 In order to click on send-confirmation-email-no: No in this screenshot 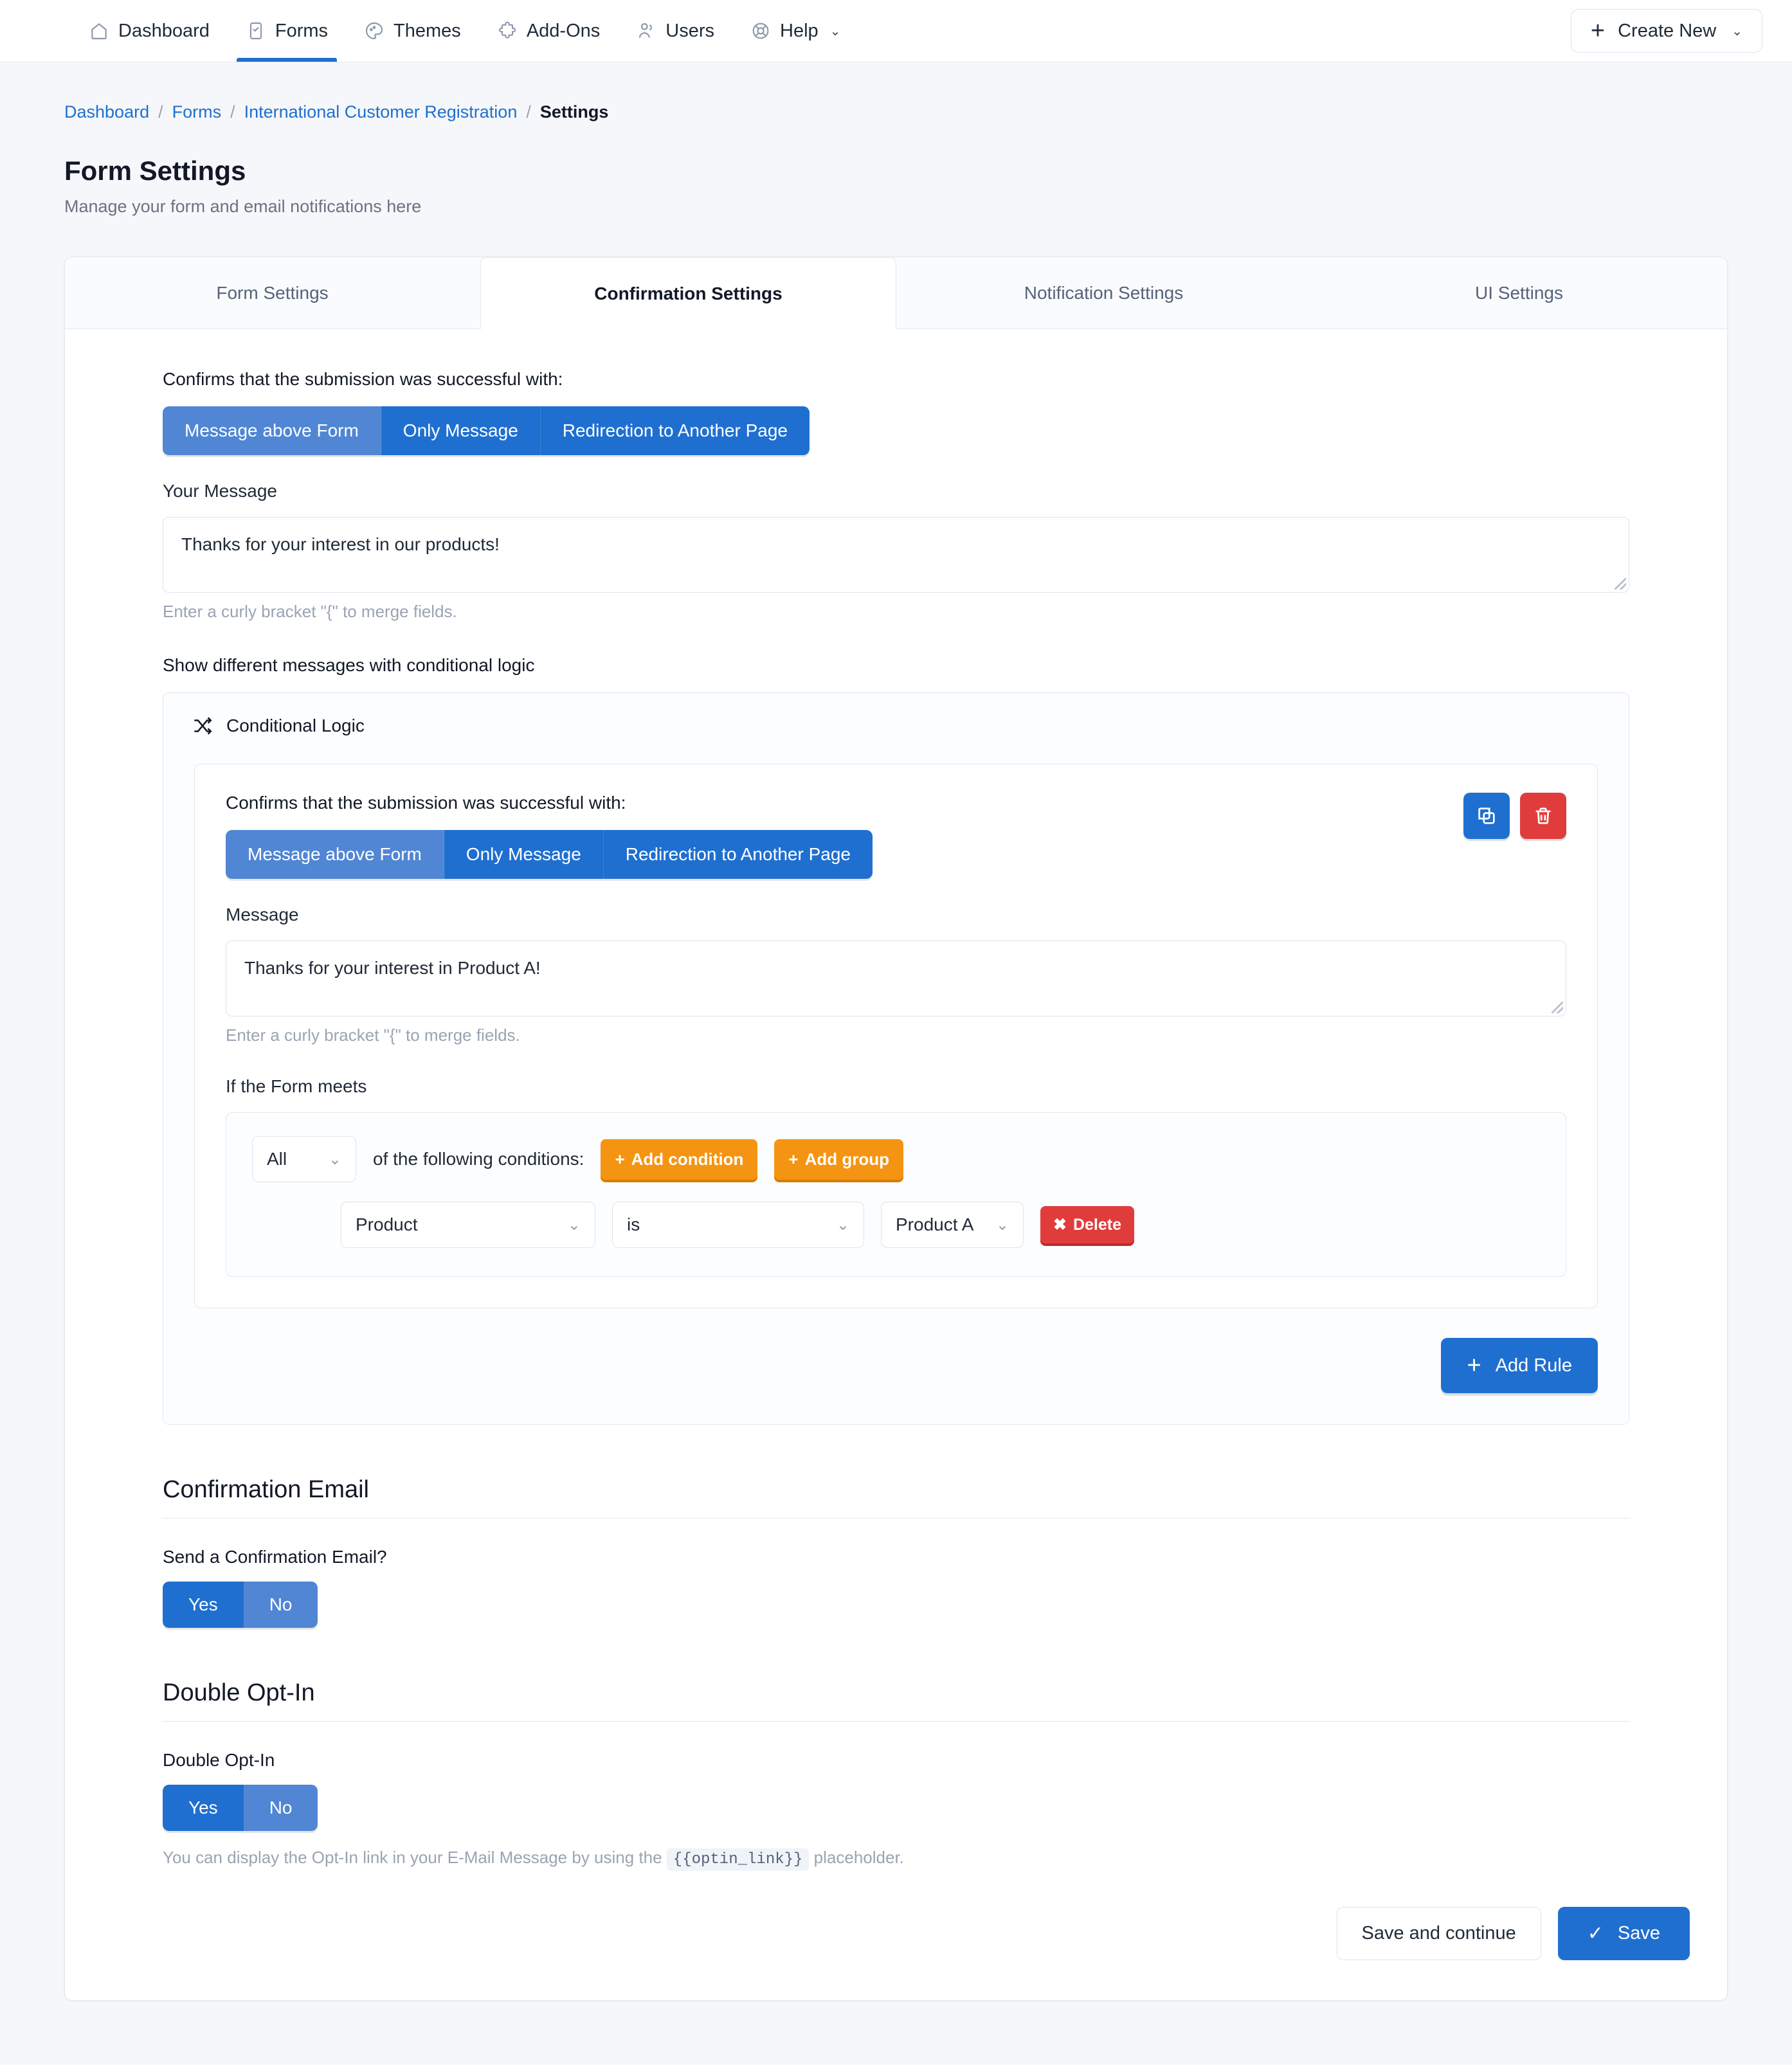, I will do `click(281, 1605)`.